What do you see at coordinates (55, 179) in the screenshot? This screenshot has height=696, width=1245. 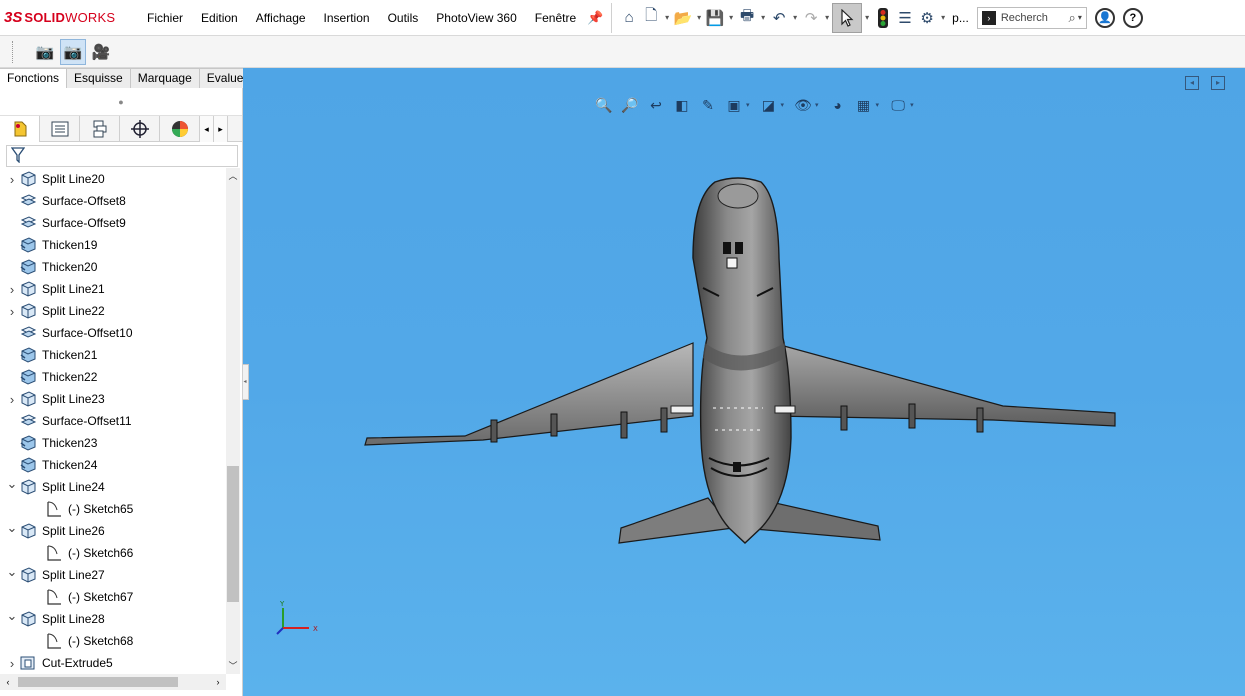 I see `tree-item: › Split Line20` at bounding box center [55, 179].